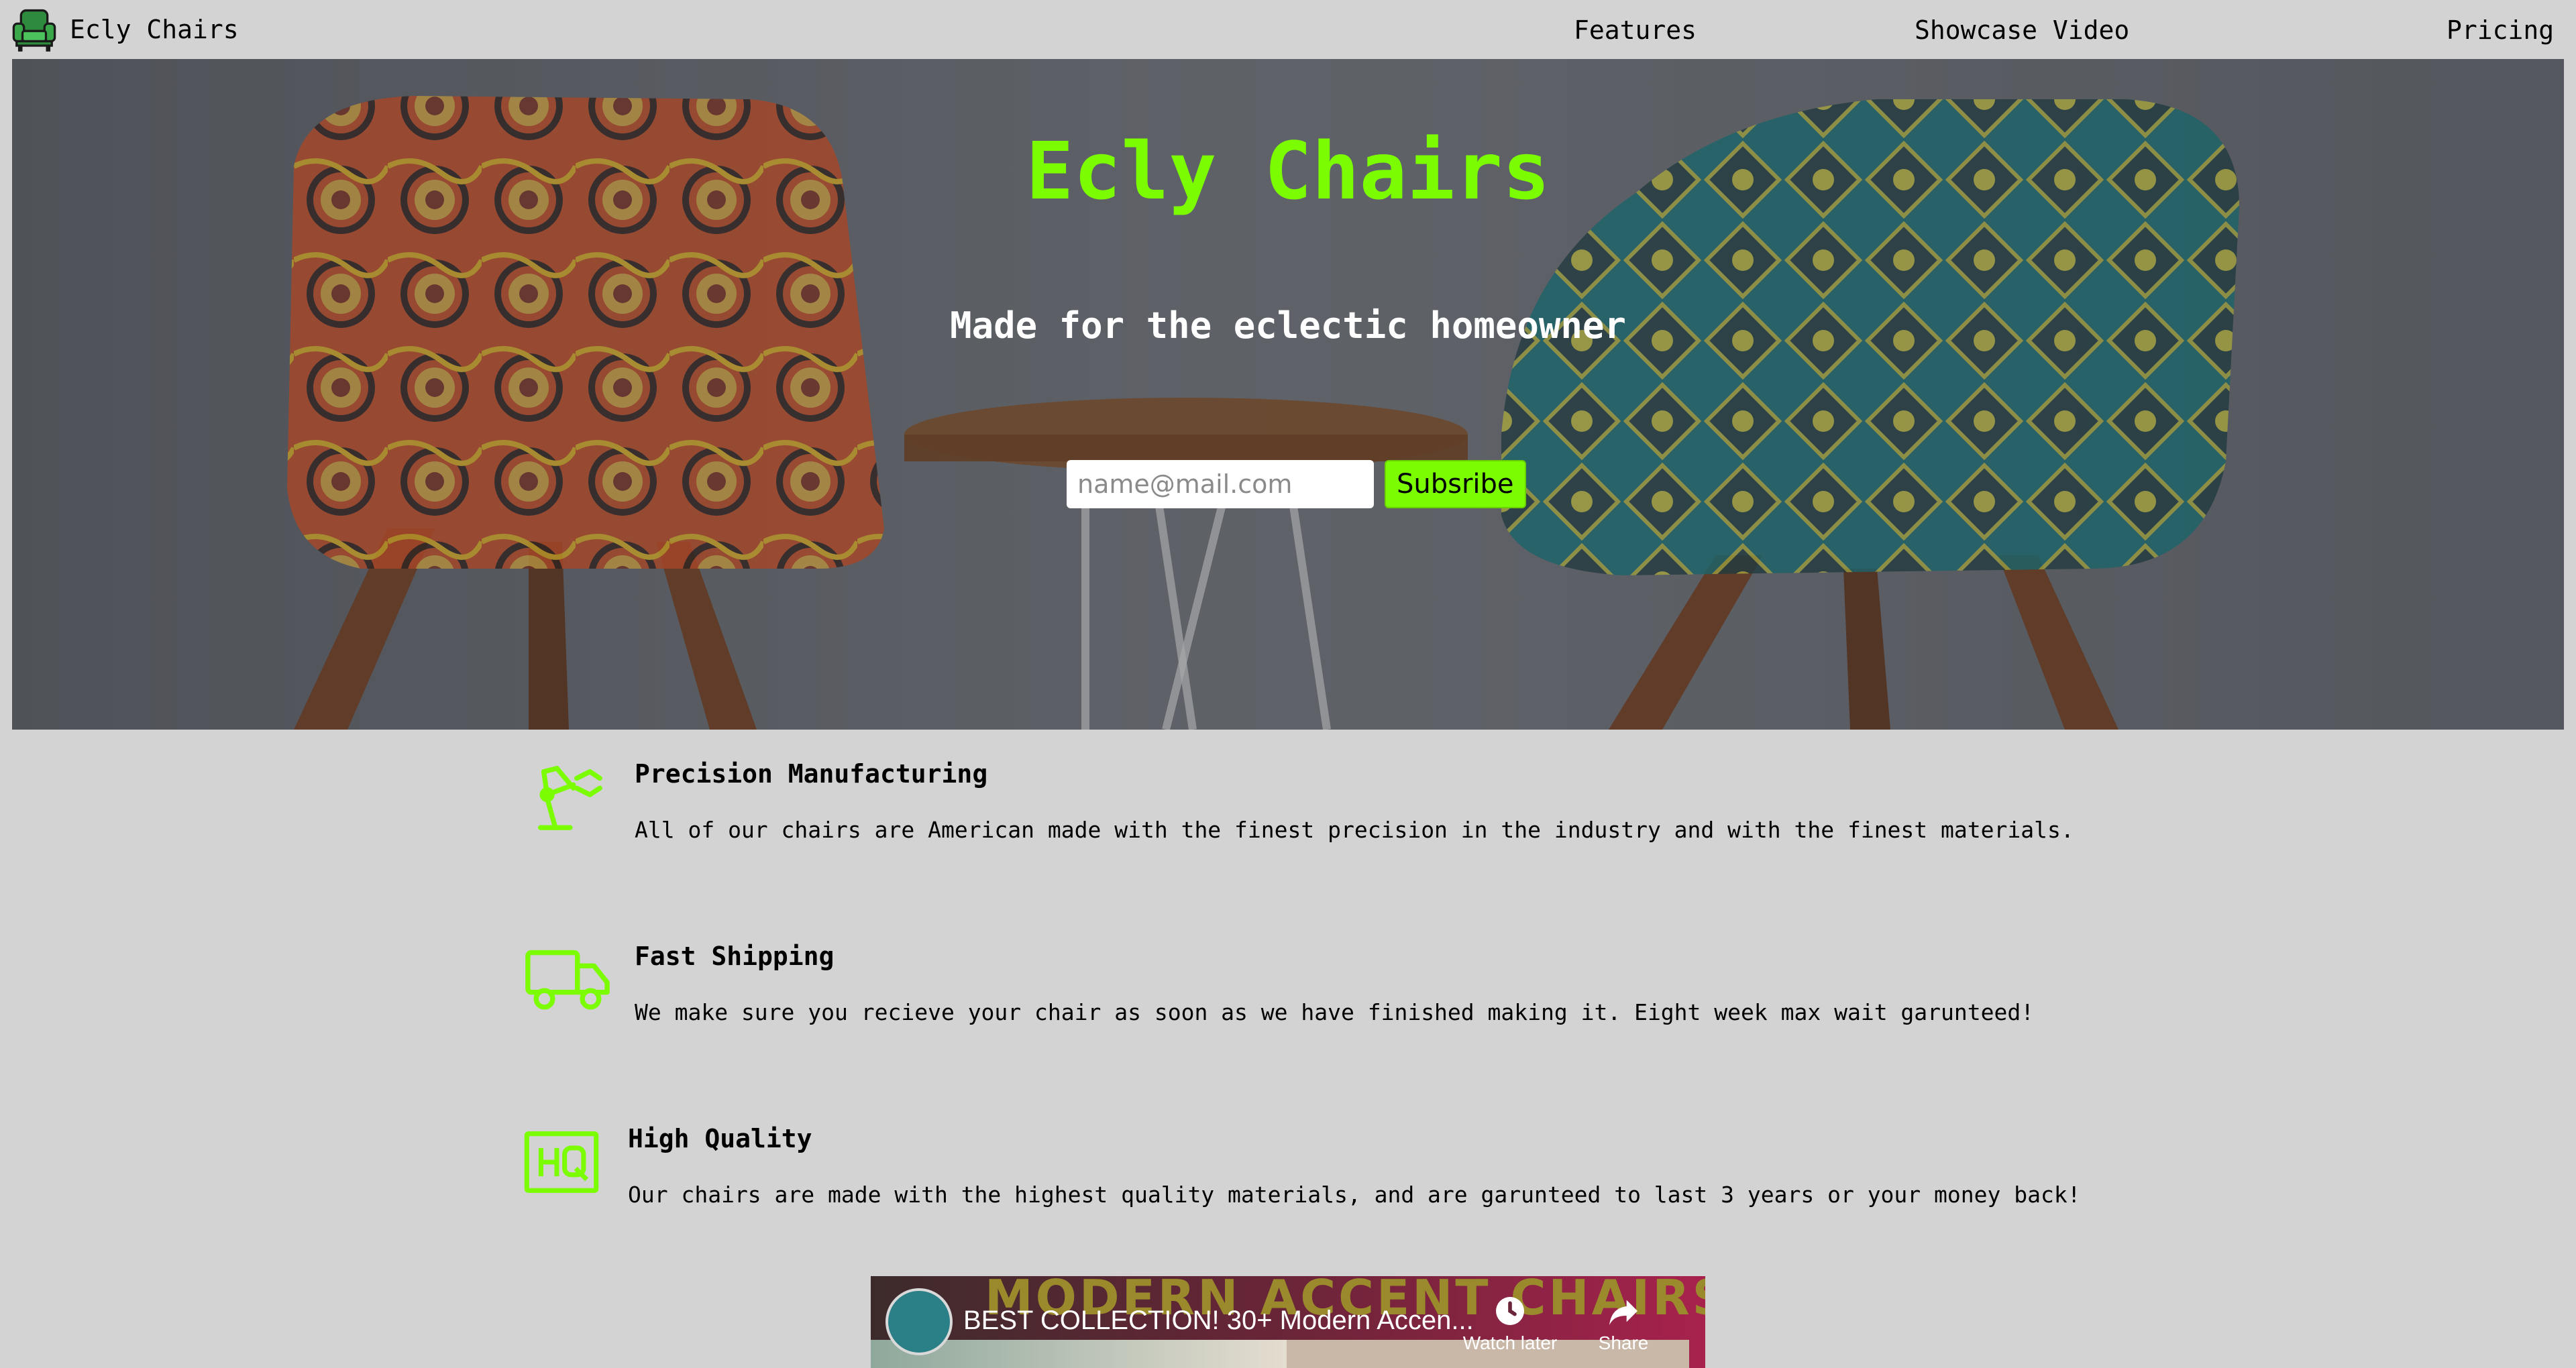 This screenshot has height=1368, width=2576. I want to click on feature-title: High Quality, so click(720, 1138).